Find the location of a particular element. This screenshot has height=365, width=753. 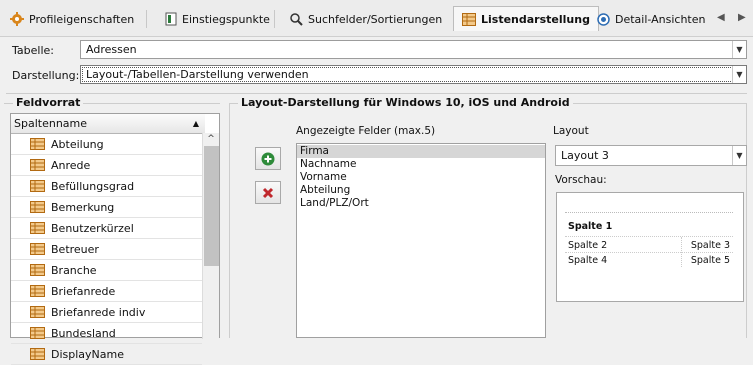

list-item: Briefanrede indiv is located at coordinates (106, 312).